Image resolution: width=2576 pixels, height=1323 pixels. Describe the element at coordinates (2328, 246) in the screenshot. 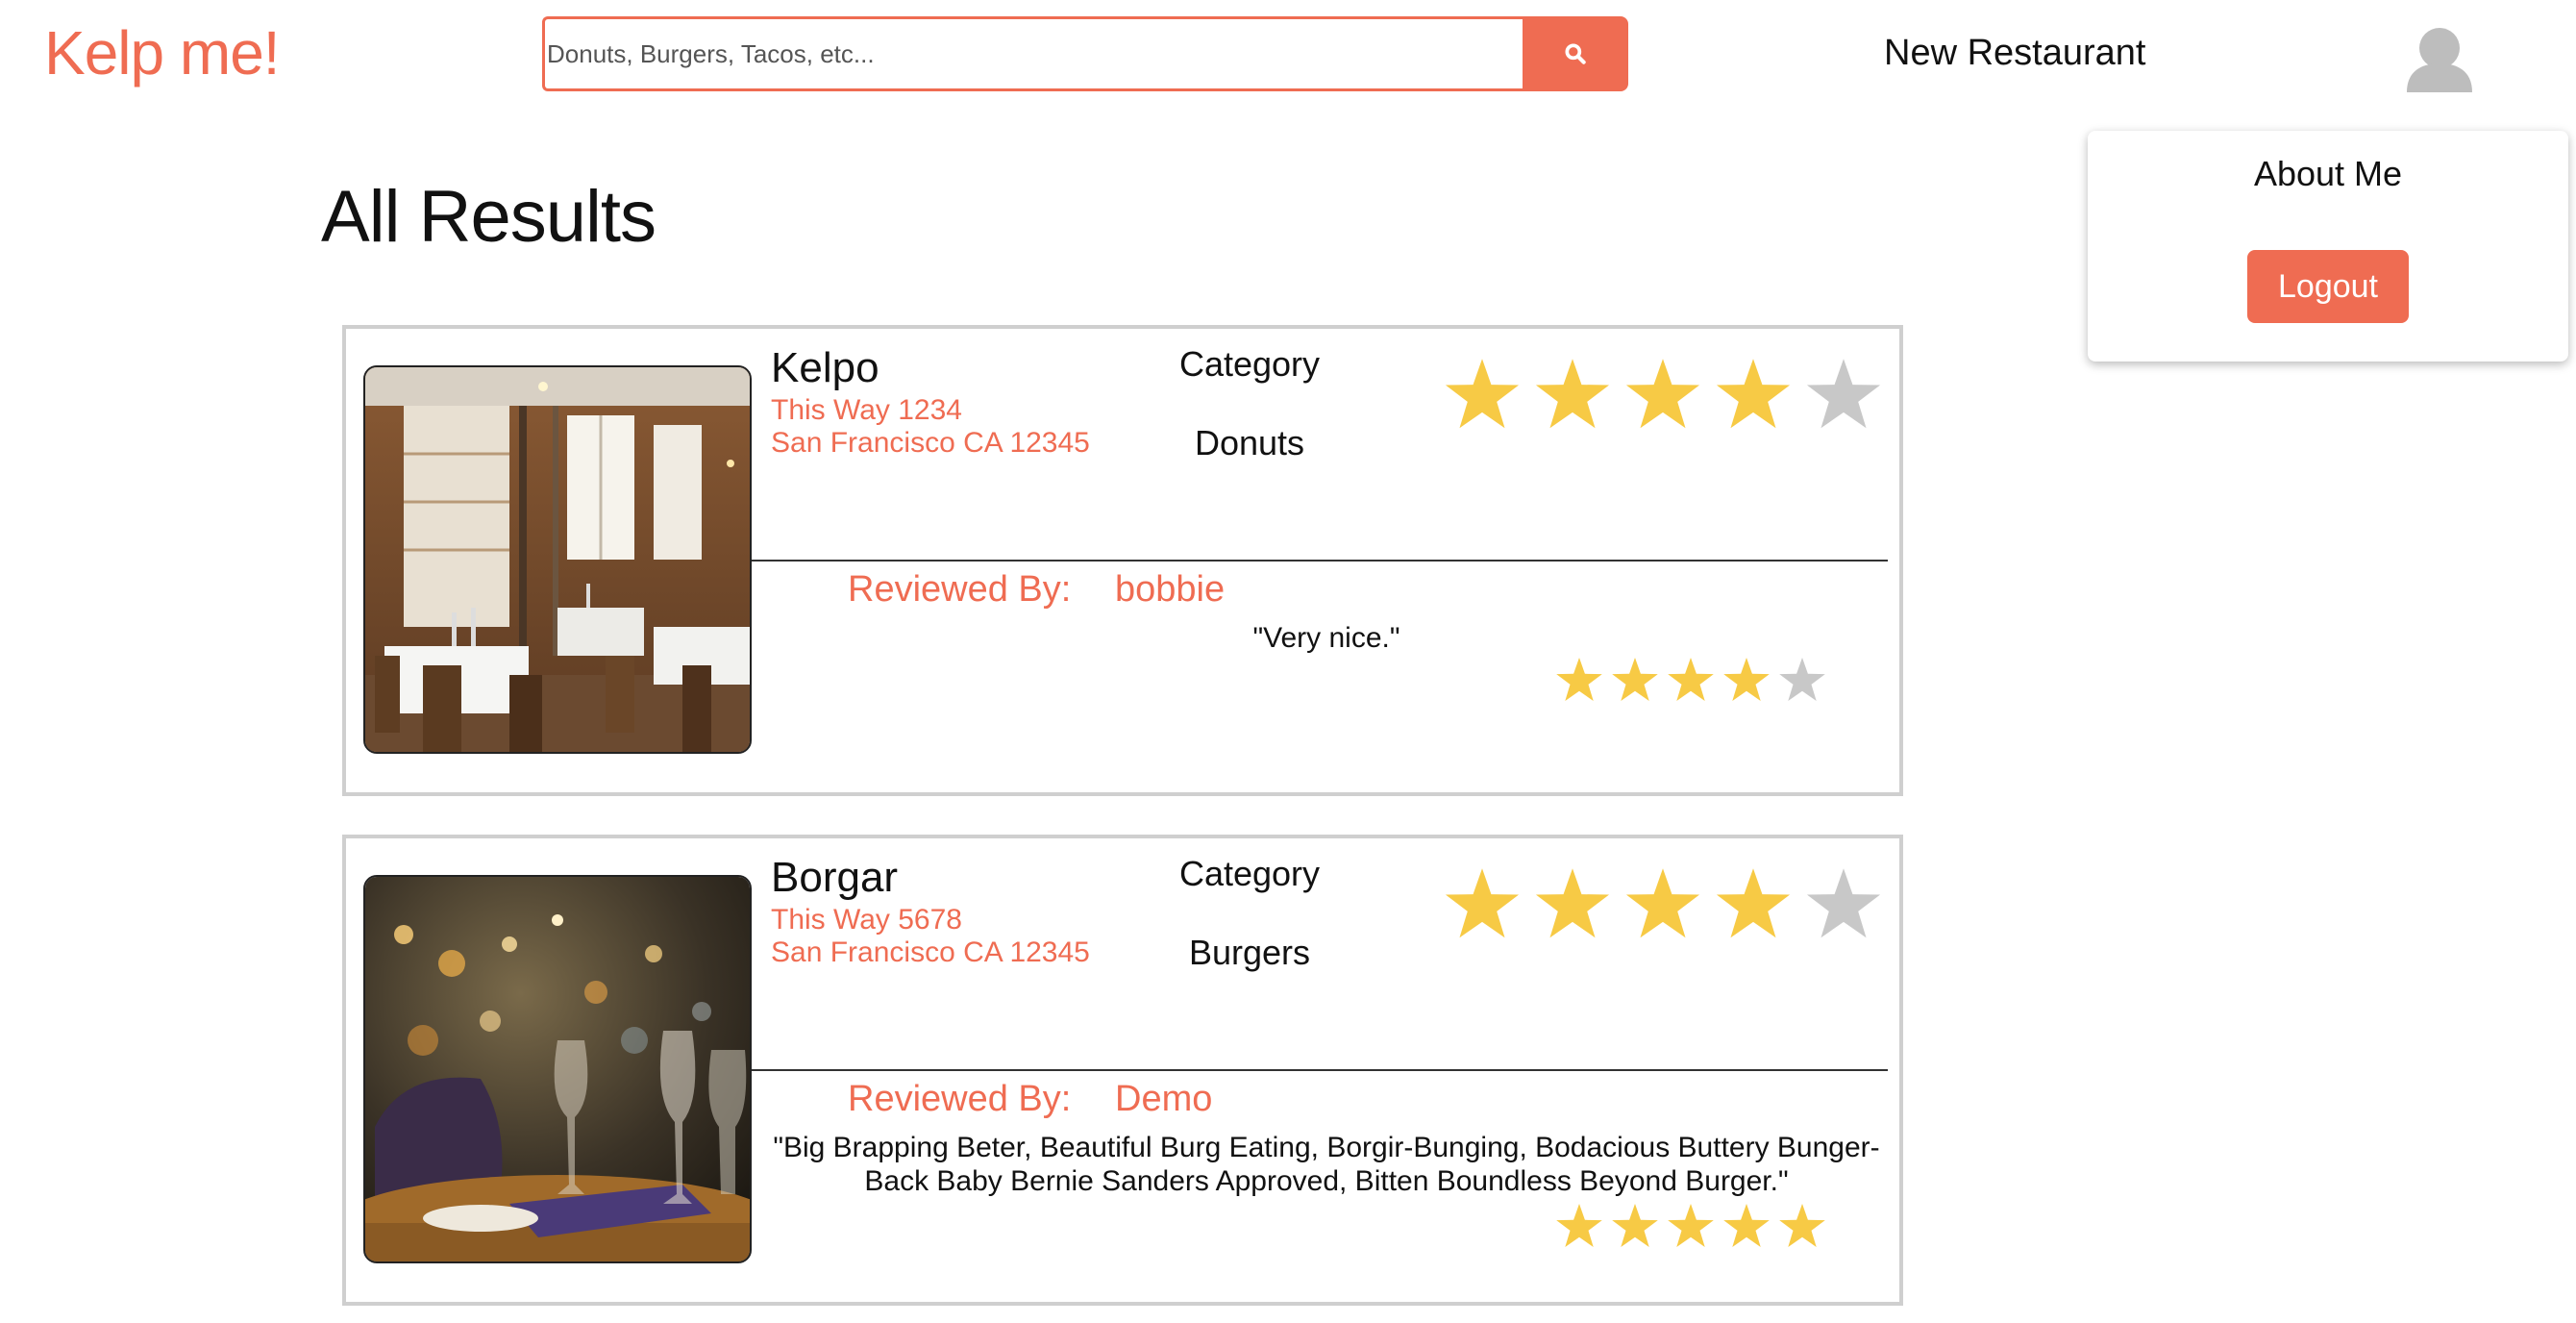

I see `user-dropdown-menu: About Me Logout` at that location.